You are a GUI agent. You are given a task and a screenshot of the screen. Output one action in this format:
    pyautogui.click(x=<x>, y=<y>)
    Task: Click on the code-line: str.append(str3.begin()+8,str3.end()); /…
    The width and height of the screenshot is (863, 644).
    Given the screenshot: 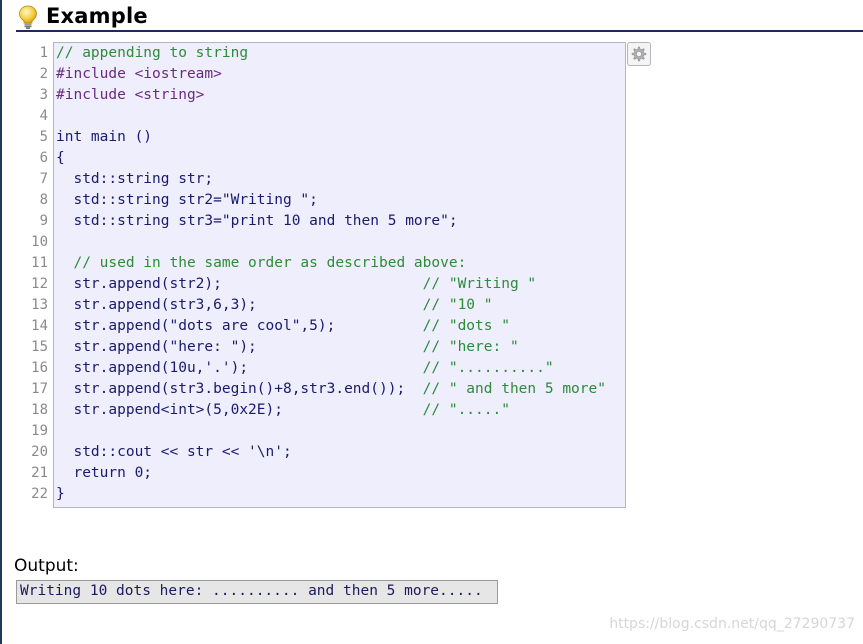 What is the action you would take?
    pyautogui.click(x=331, y=389)
    